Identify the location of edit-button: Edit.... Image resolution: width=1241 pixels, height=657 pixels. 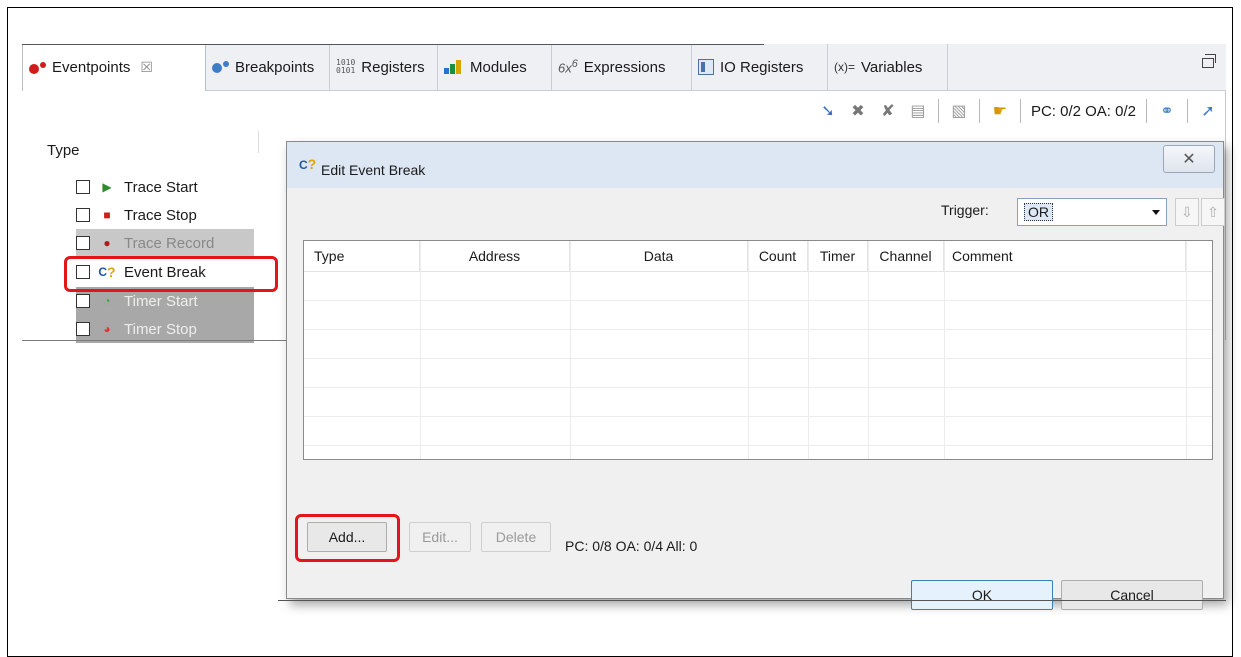
(440, 537).